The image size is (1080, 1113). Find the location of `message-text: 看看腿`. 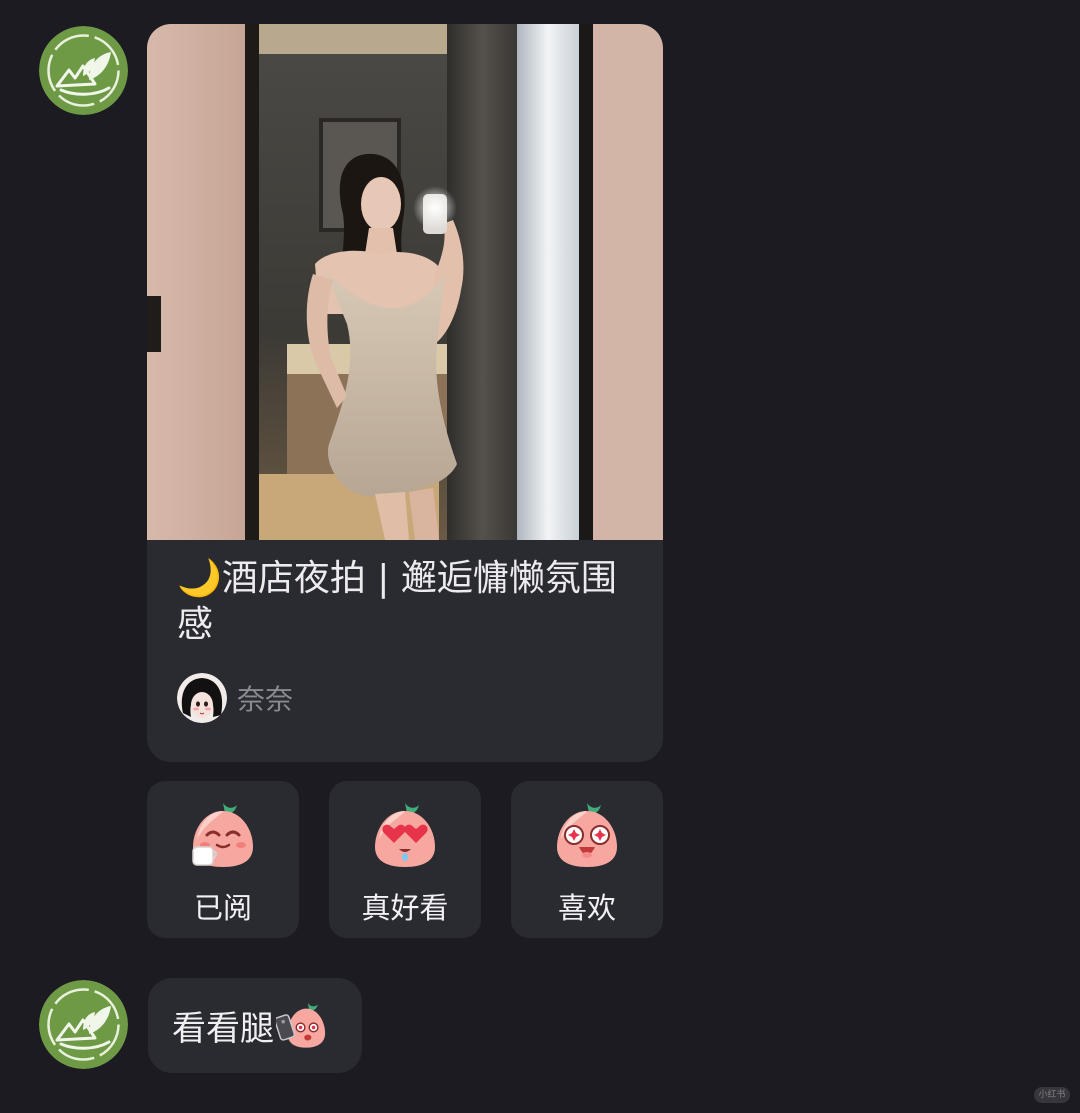

message-text: 看看腿 is located at coordinates (223, 1029).